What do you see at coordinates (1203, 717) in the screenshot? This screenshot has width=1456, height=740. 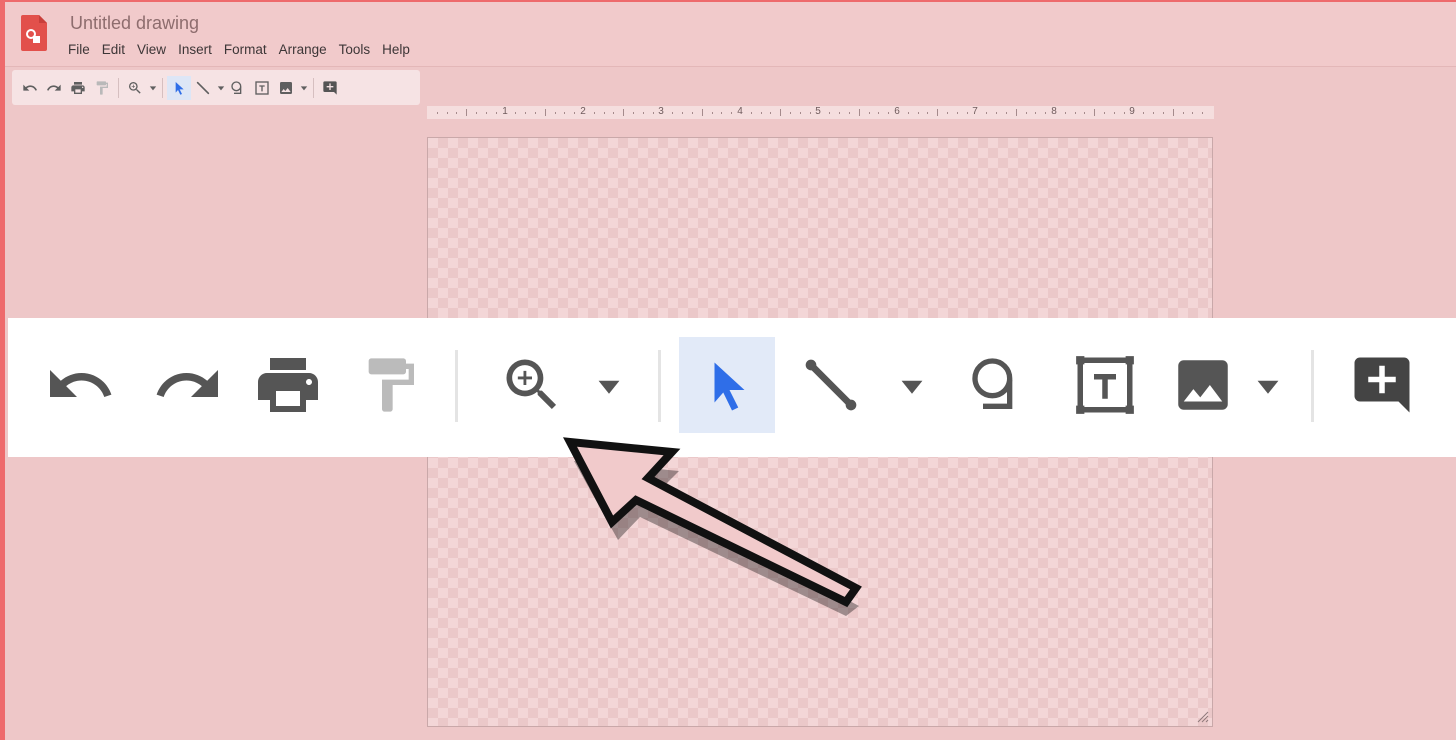 I see `resize-handle-icon` at bounding box center [1203, 717].